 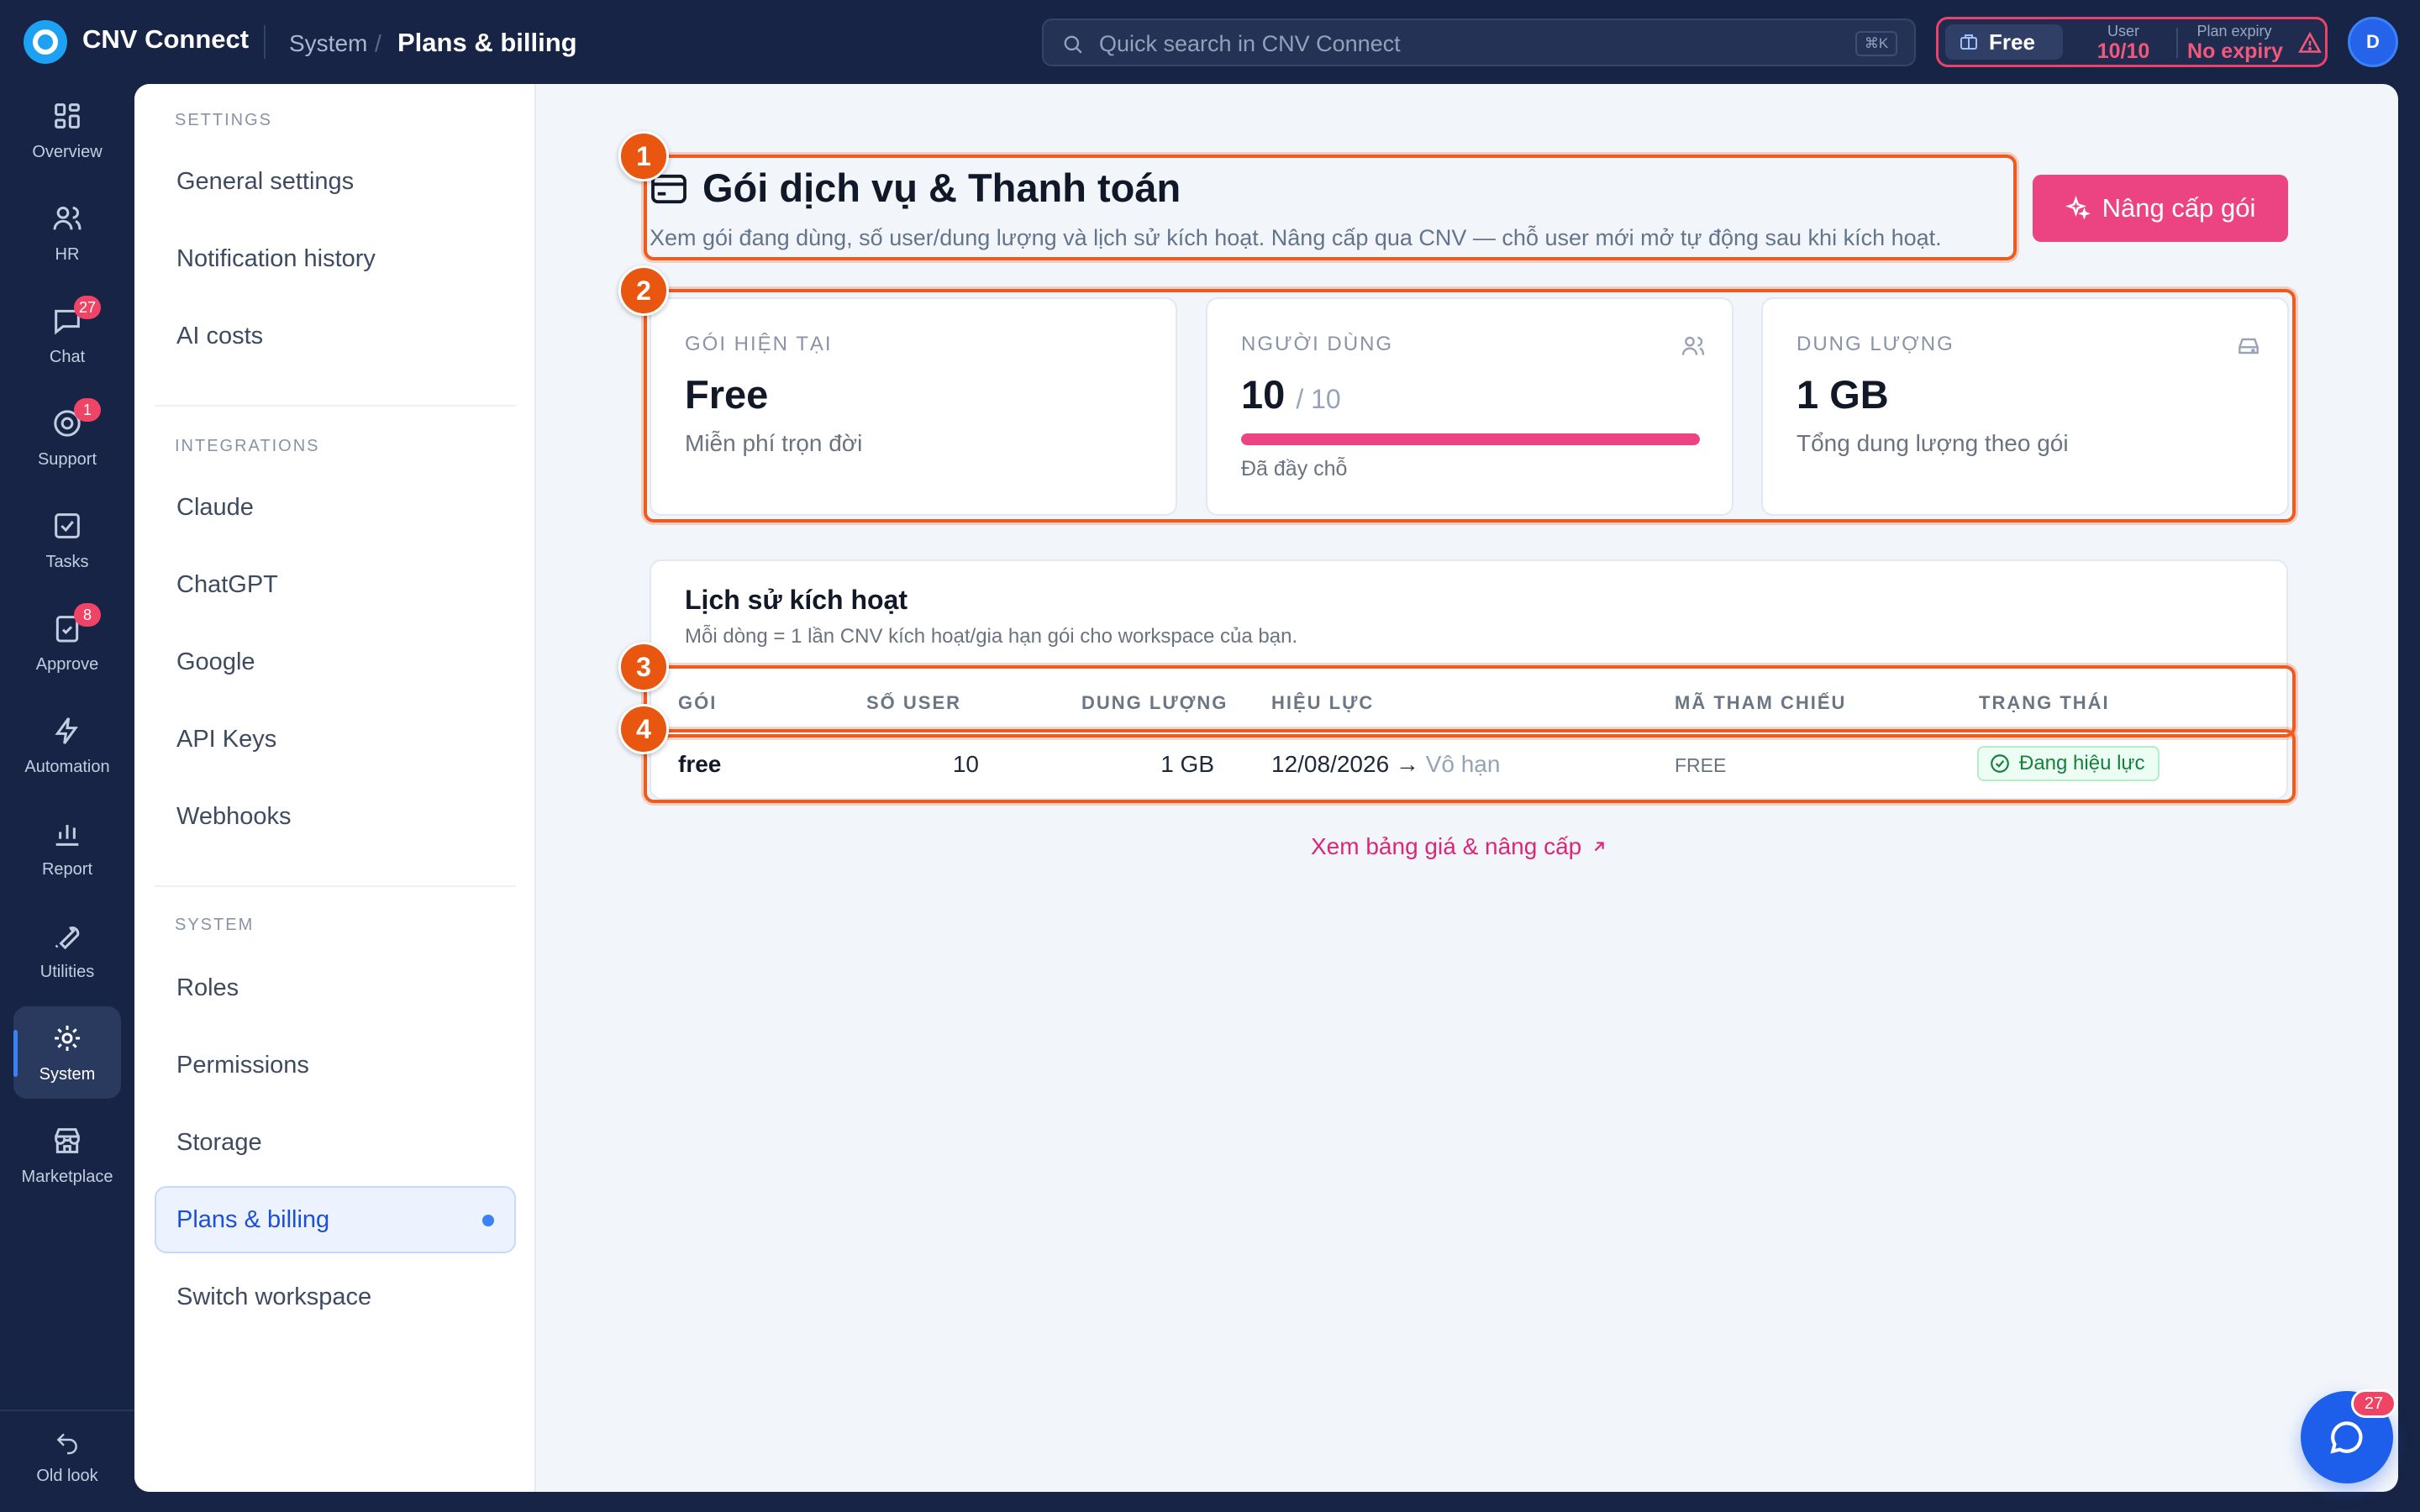 I want to click on chat-bubble-icon, so click(x=2346, y=1437).